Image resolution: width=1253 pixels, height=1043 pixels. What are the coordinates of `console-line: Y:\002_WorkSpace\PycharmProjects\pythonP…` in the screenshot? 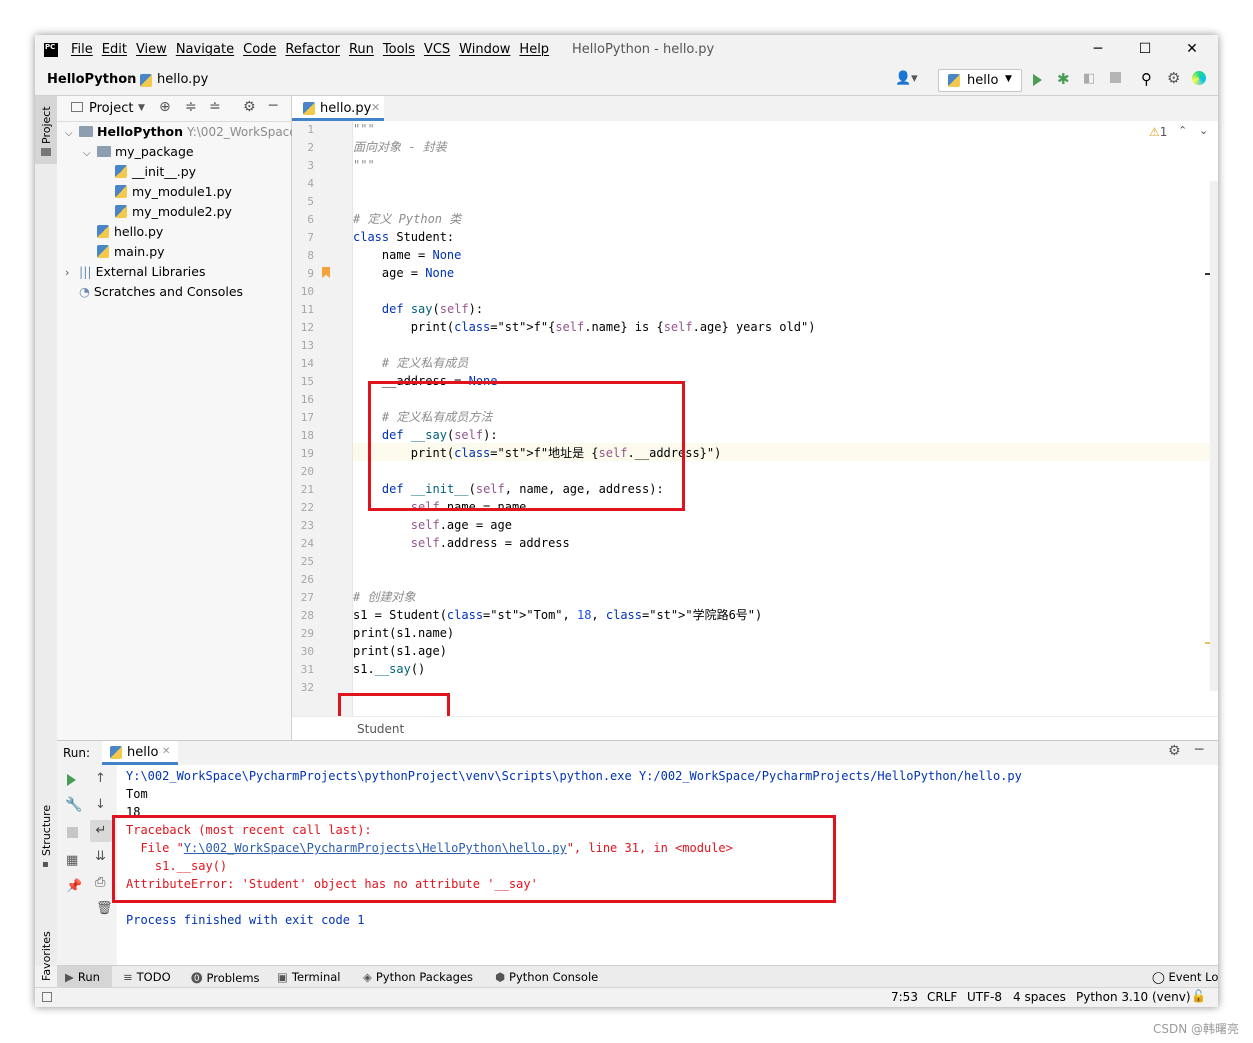 It's located at (574, 776).